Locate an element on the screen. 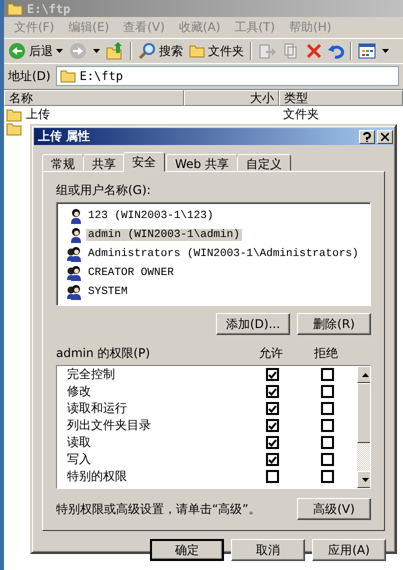 Image resolution: width=403 pixels, height=570 pixels. column-header: 允许 is located at coordinates (271, 353).